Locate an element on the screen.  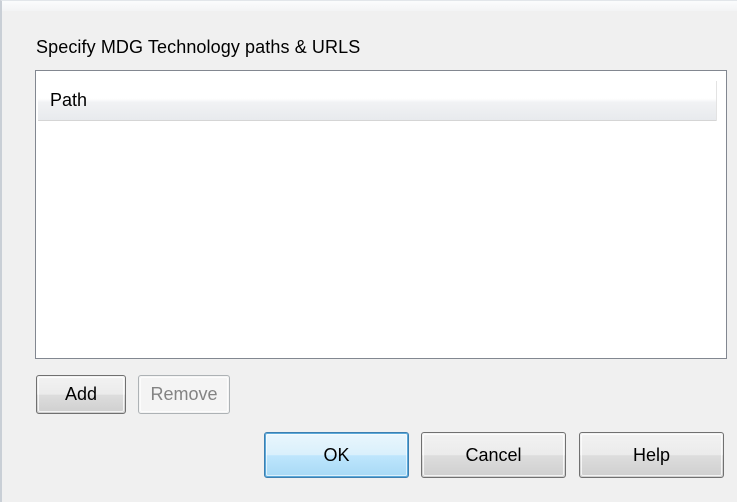
help-button-label: Help is located at coordinates (651, 455).